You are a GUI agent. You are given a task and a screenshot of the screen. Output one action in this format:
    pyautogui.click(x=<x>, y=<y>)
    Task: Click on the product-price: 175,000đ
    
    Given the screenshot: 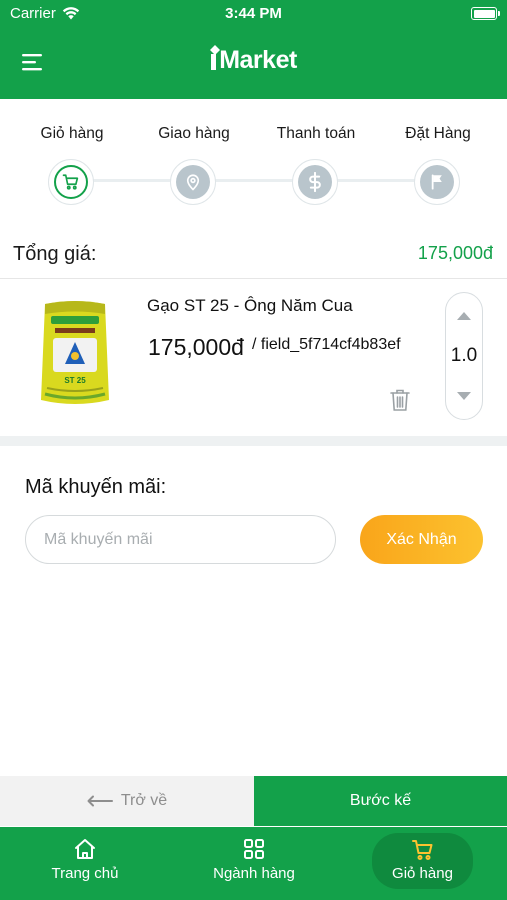 What is the action you would take?
    pyautogui.click(x=196, y=347)
    